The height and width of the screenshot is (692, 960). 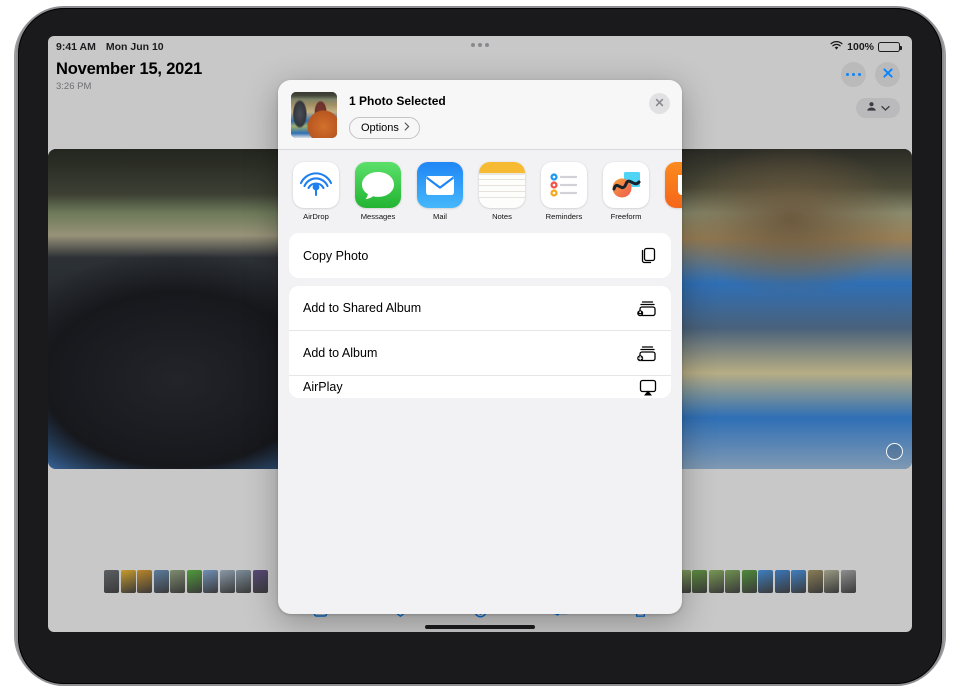 I want to click on share-app-messages: Messages, so click(x=378, y=191).